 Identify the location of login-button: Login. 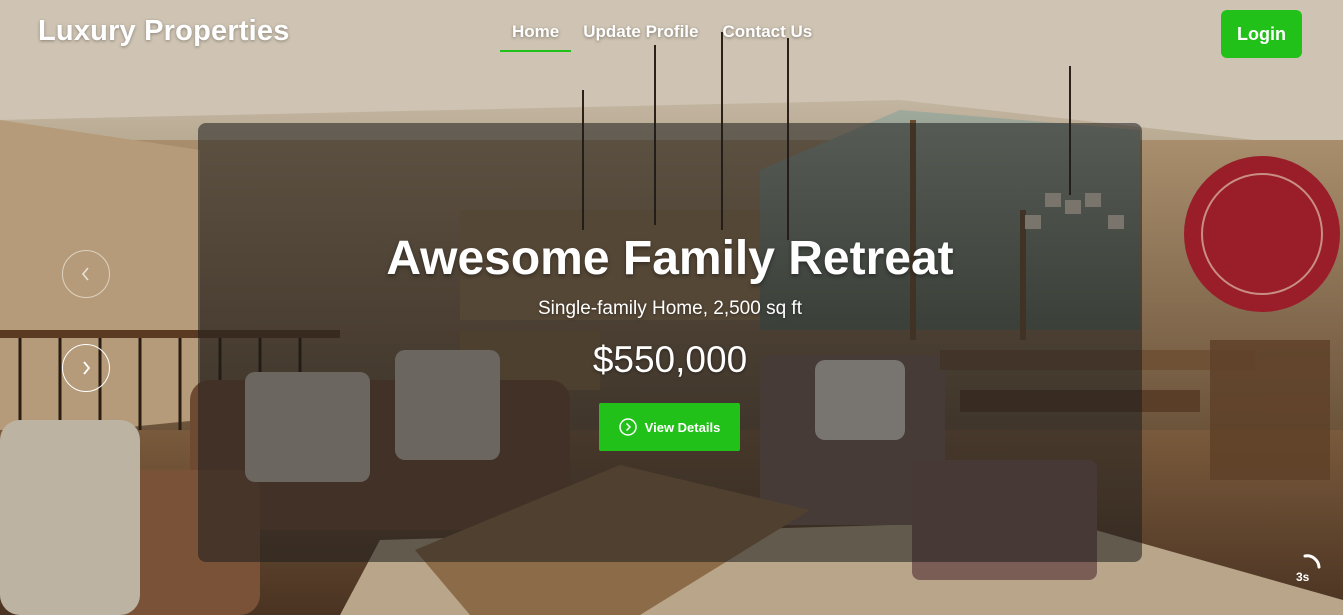
(1261, 34).